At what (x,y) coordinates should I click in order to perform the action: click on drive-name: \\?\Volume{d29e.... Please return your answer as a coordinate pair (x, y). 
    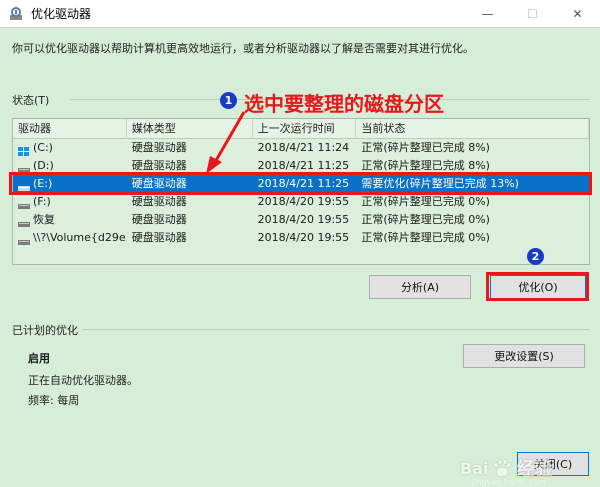
    Looking at the image, I should click on (80, 237).